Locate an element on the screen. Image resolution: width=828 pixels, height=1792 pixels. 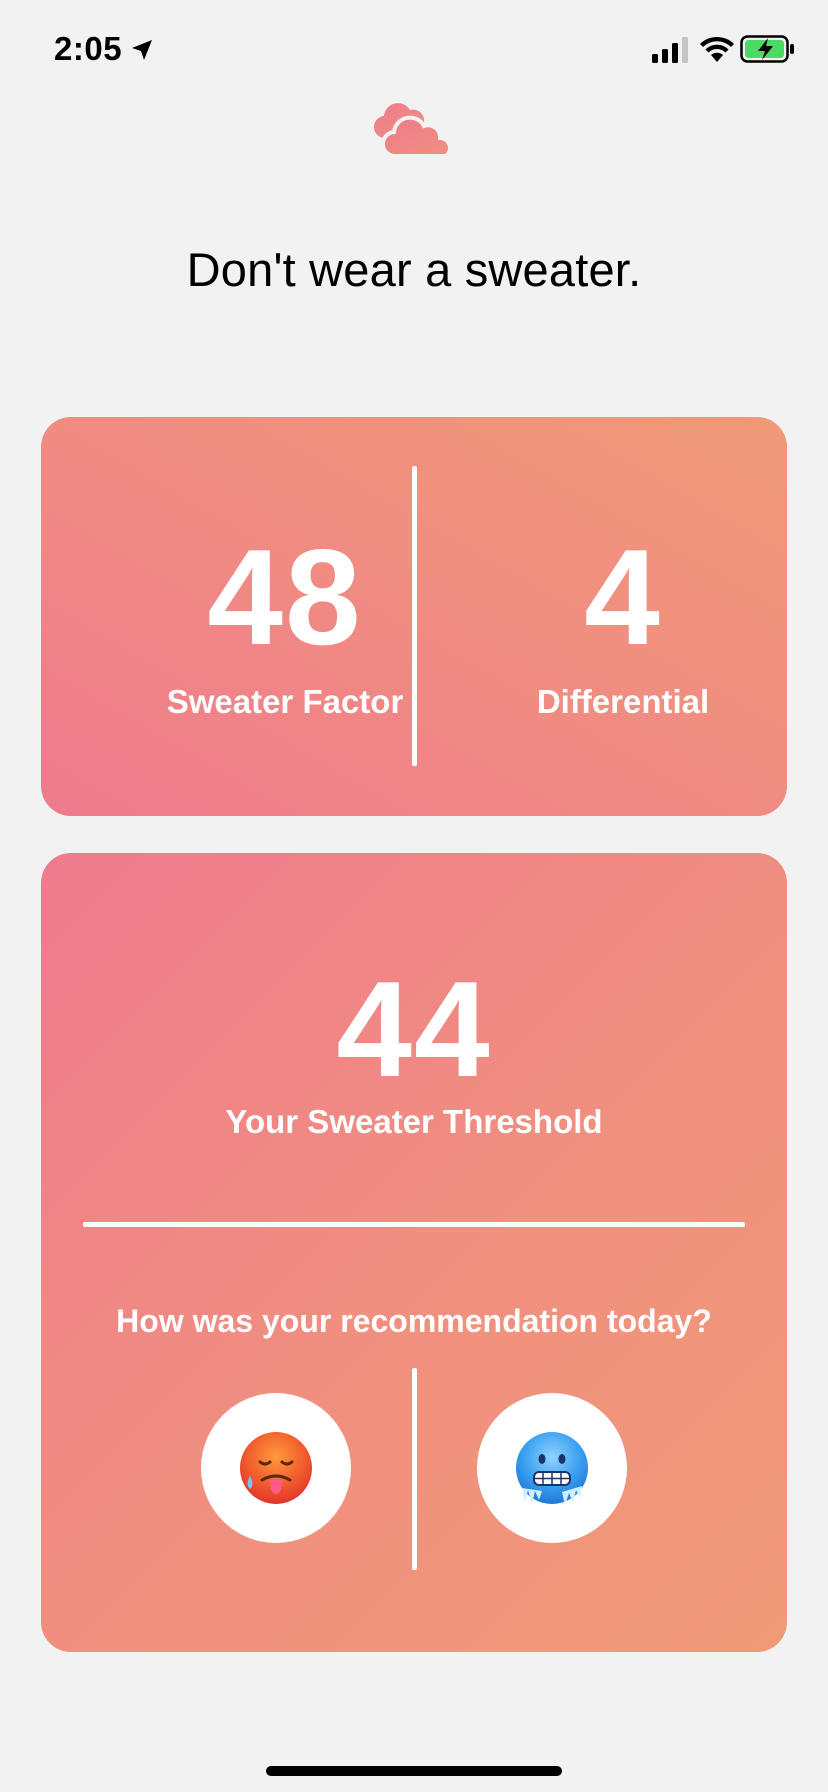
status-time: 2:05 is located at coordinates (88, 48).